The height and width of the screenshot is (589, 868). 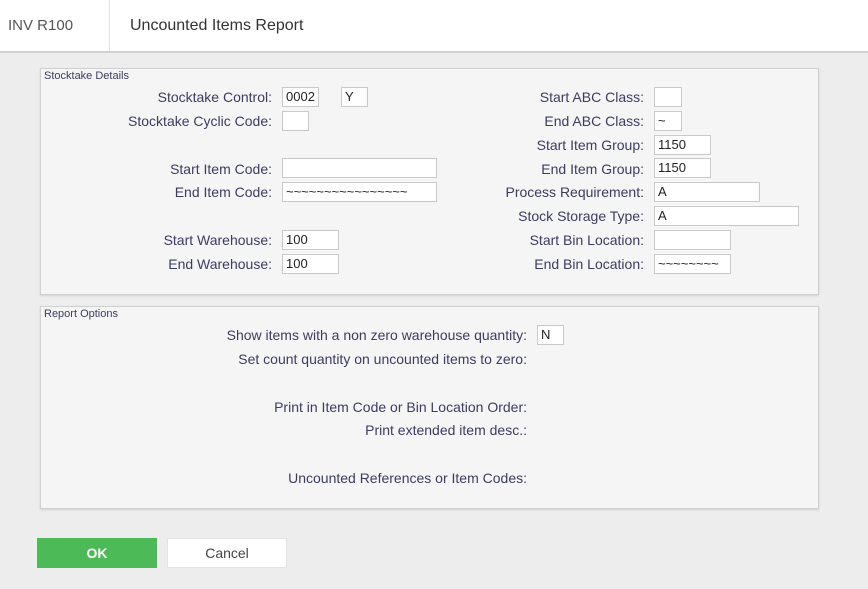 What do you see at coordinates (81, 314) in the screenshot?
I see `report-options-title: Report Options` at bounding box center [81, 314].